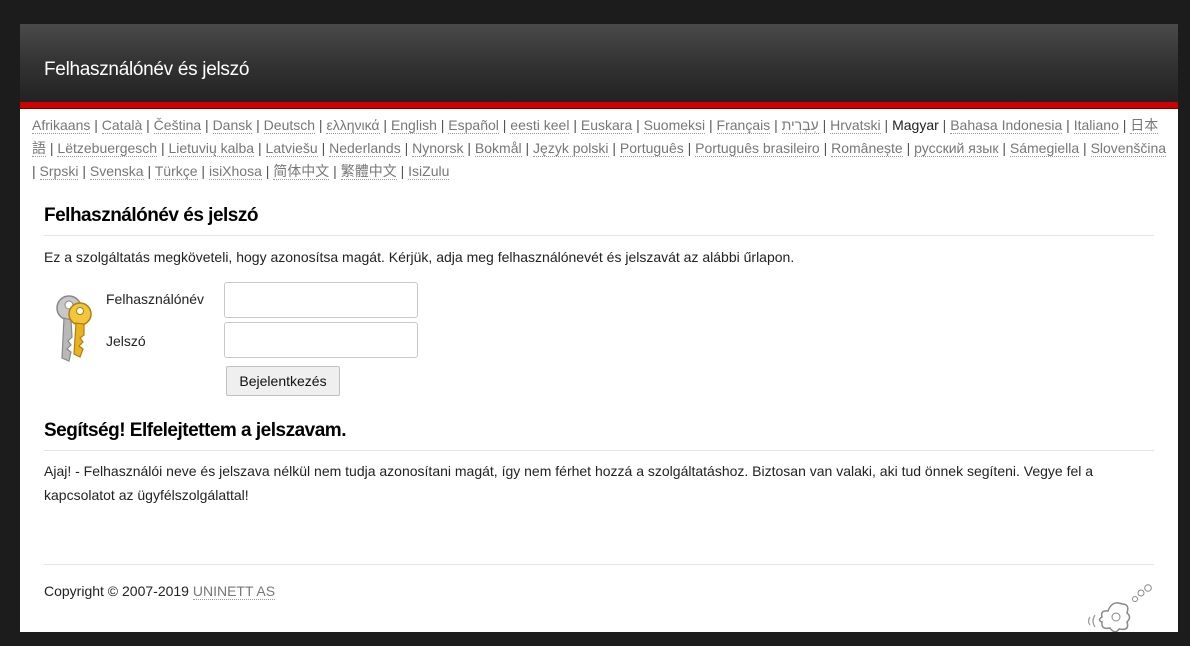  I want to click on company-link: UNINETT AS, so click(234, 591).